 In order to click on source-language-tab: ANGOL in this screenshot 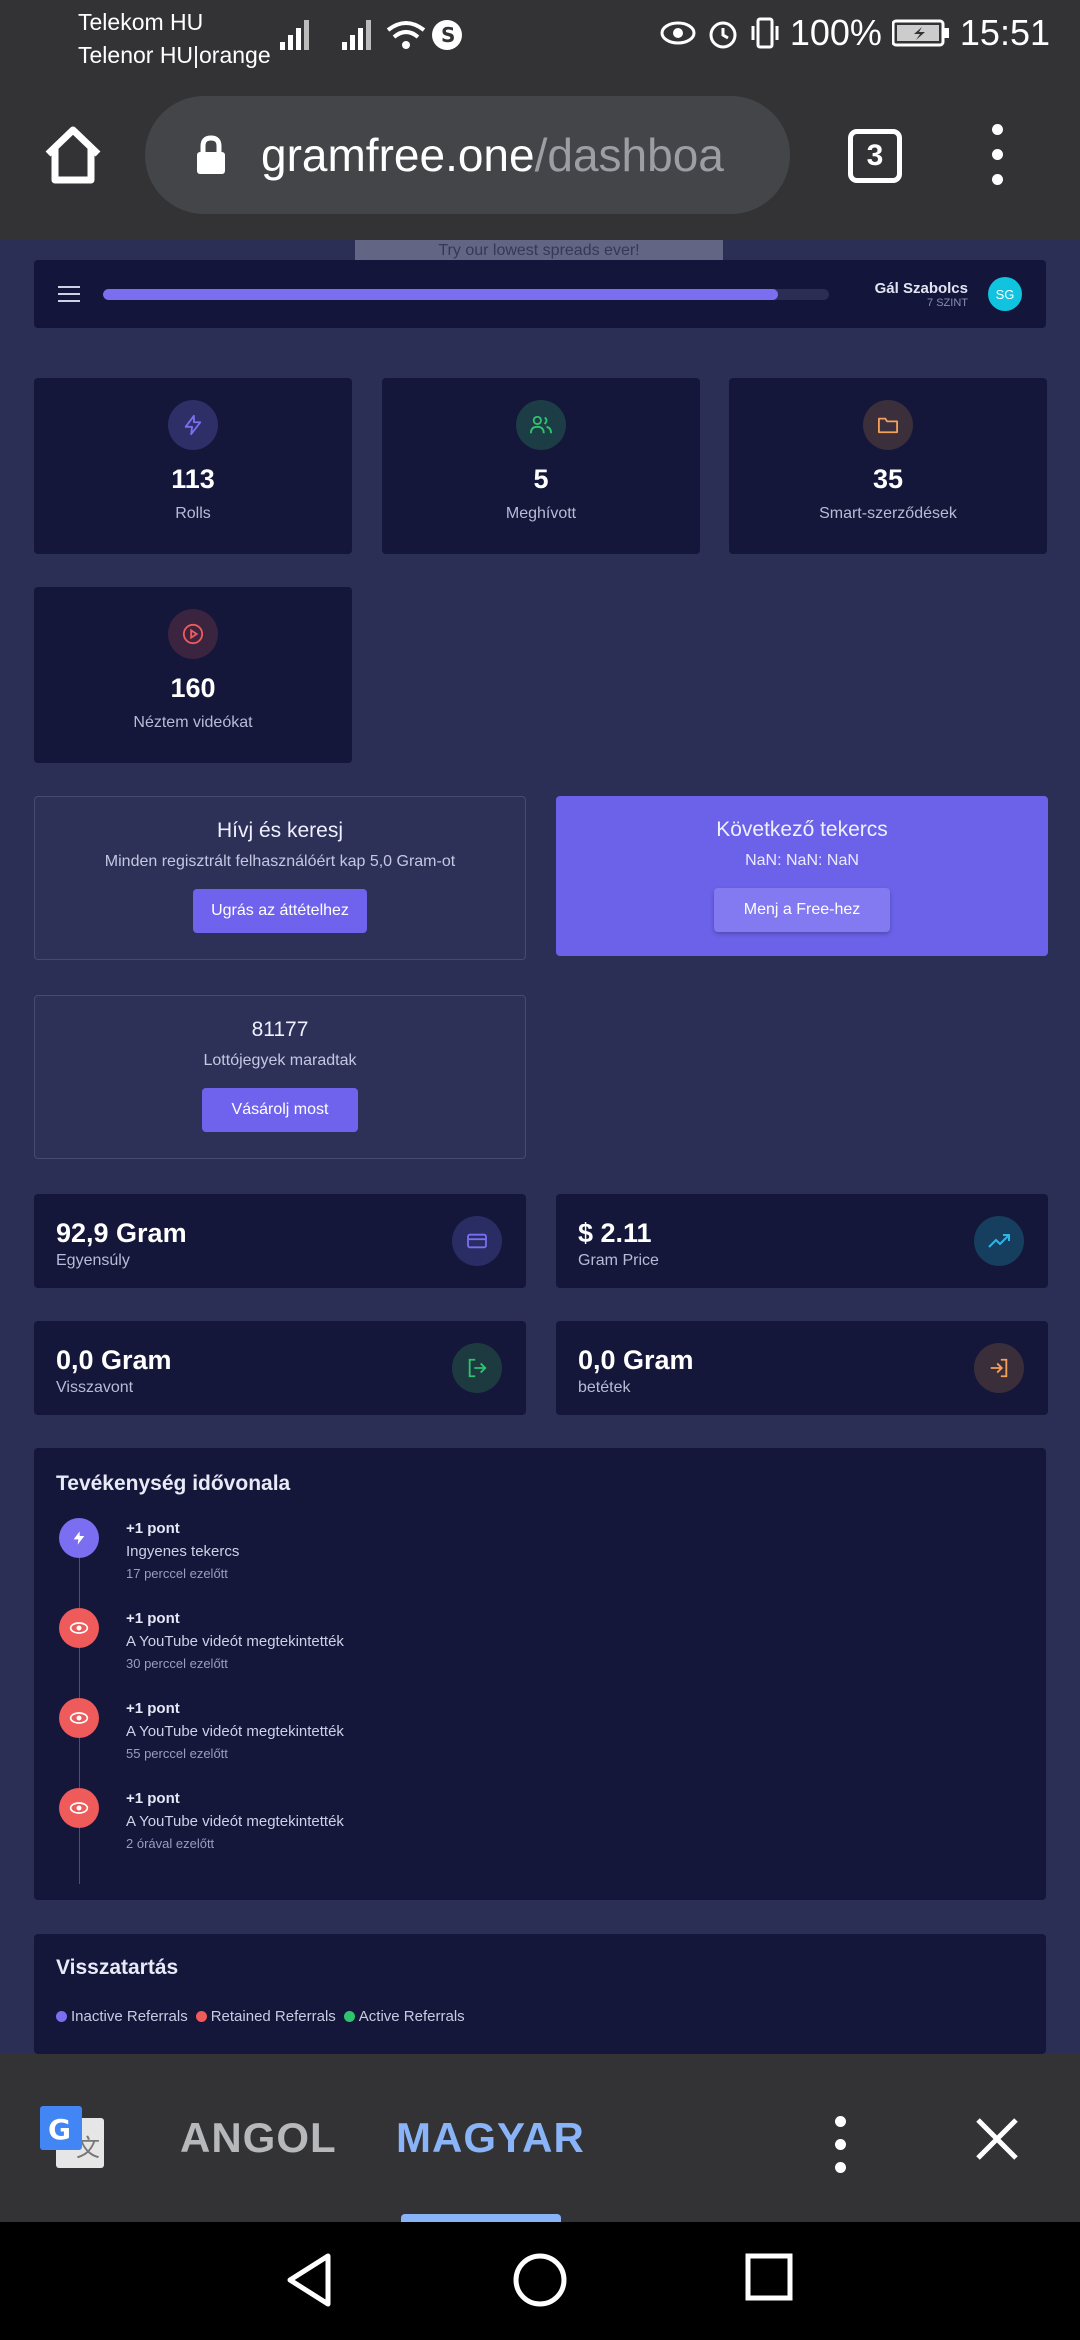, I will do `click(258, 2138)`.